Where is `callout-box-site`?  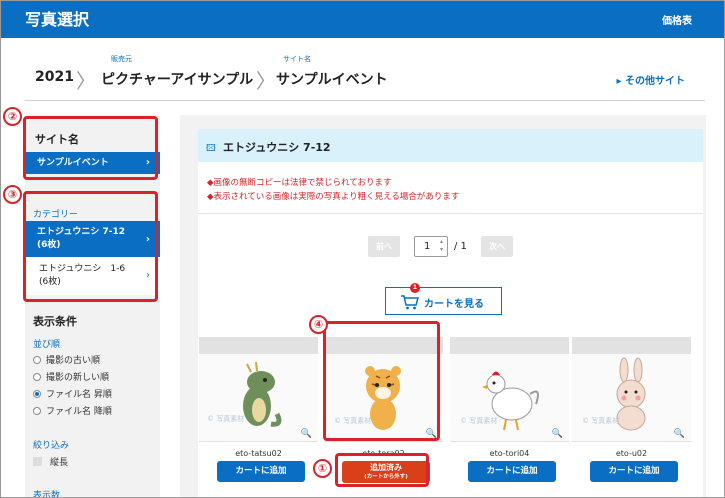
callout-box-site is located at coordinates (90, 148).